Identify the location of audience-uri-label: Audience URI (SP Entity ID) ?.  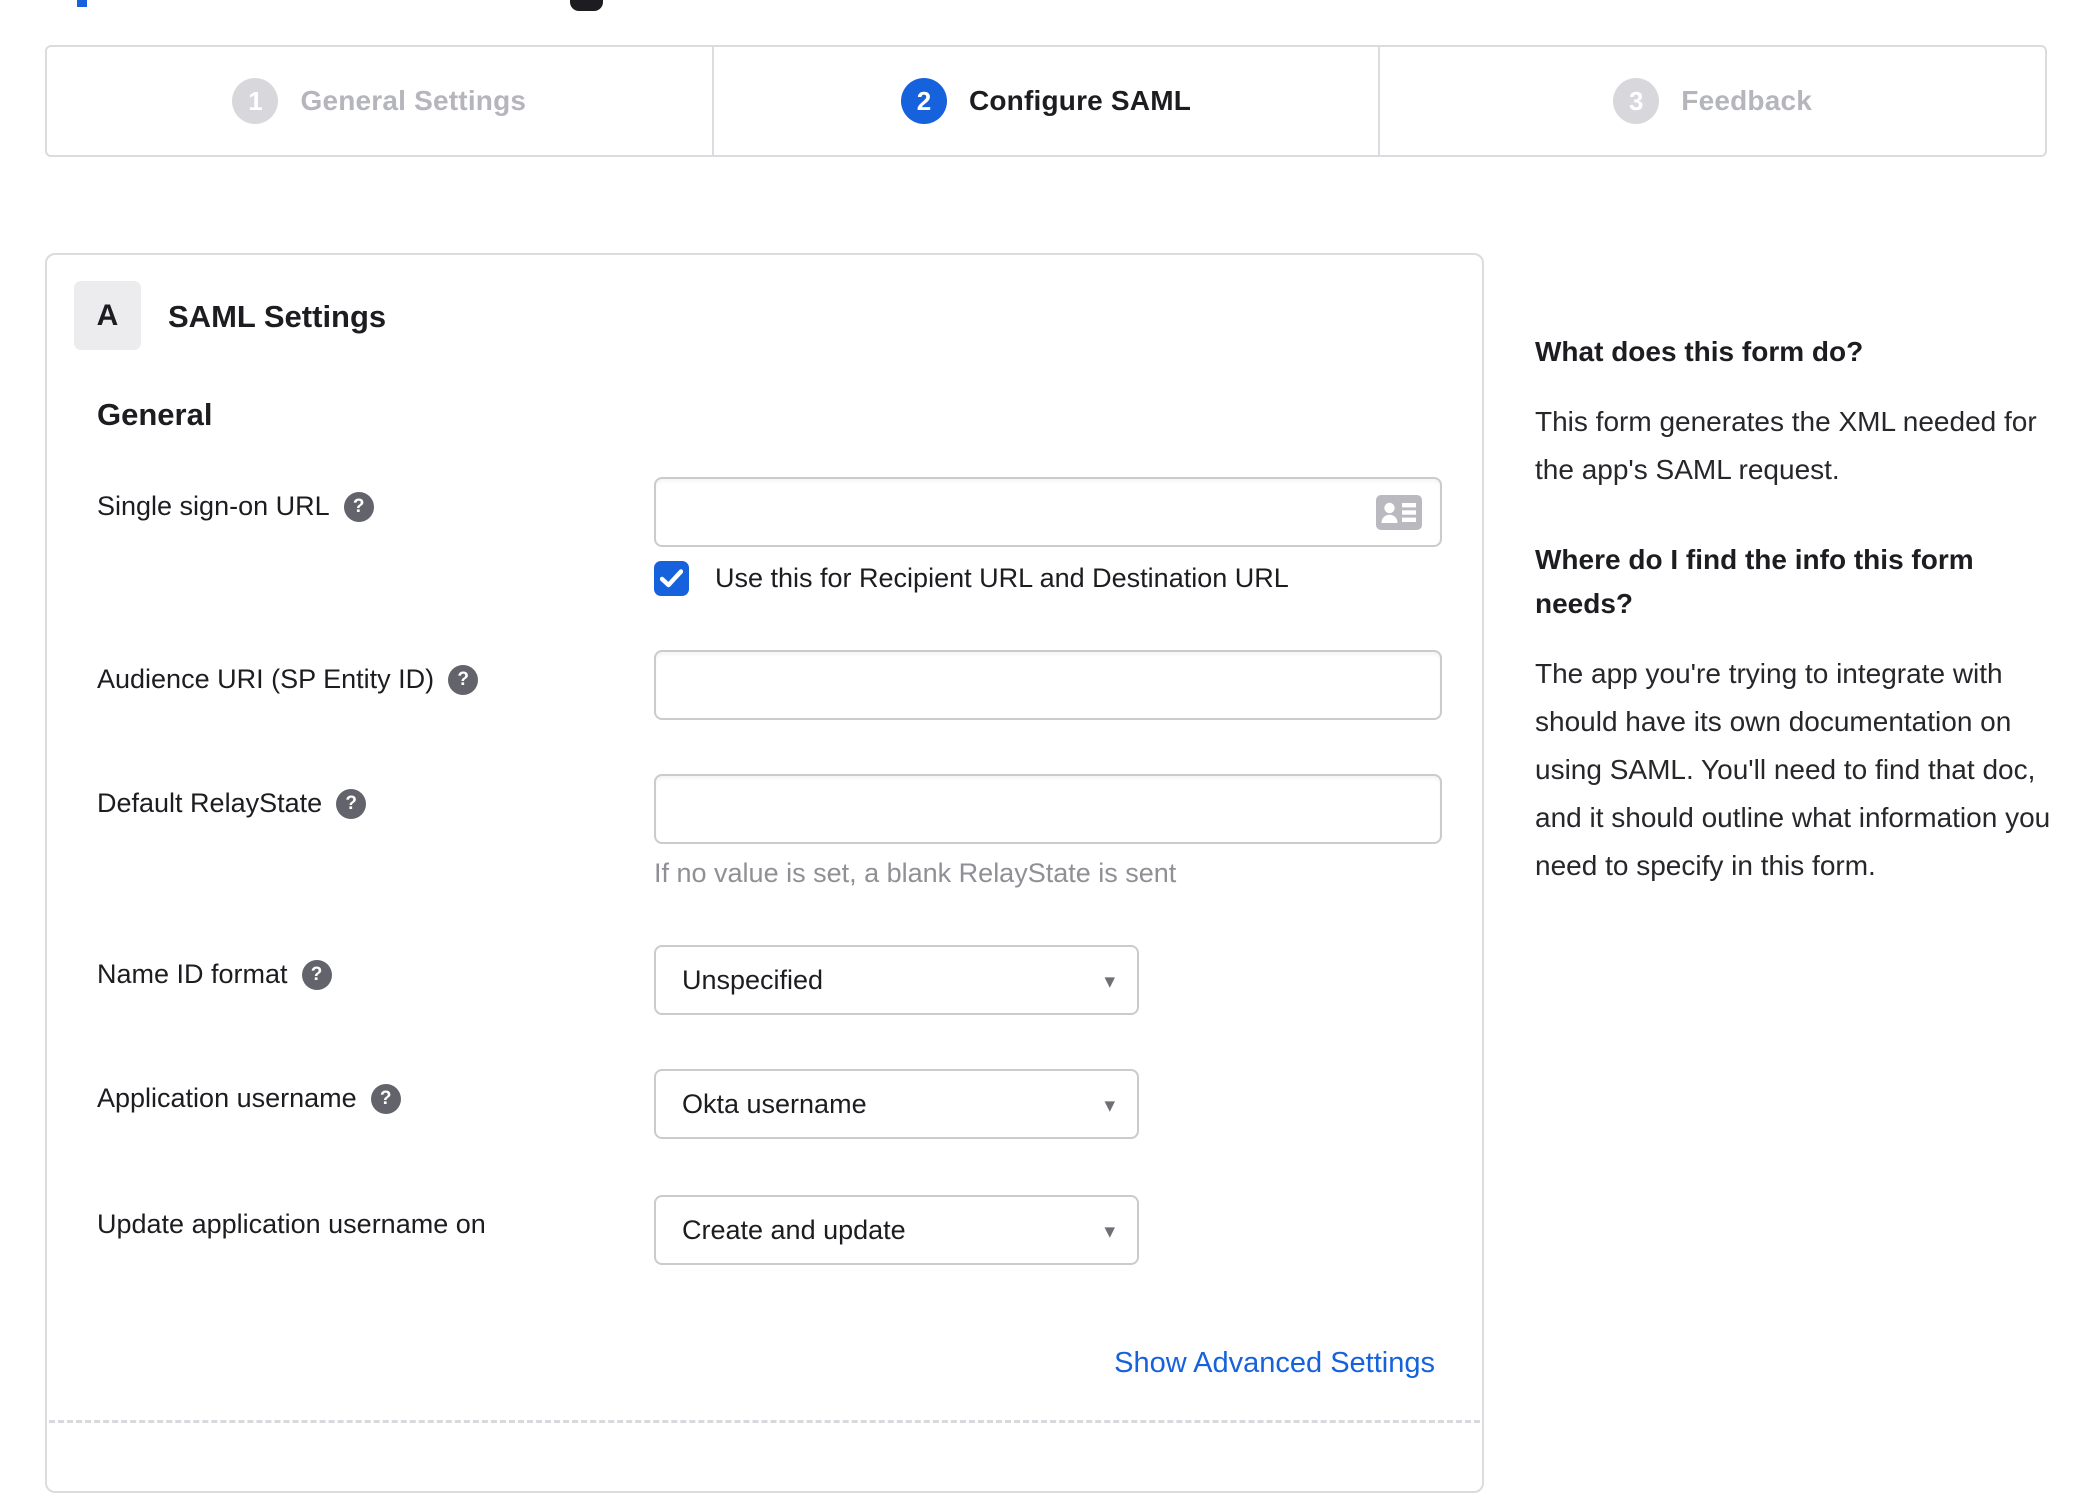
(288, 679).